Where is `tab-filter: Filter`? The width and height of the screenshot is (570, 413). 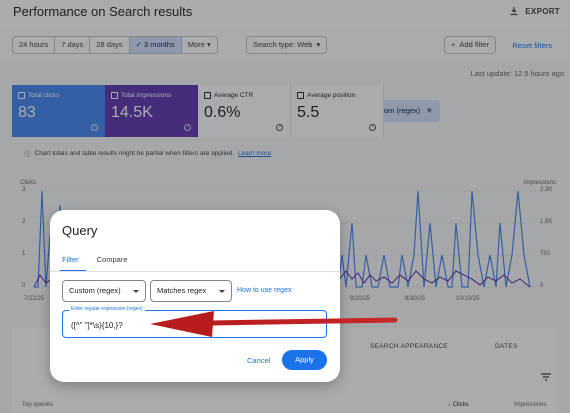 tab-filter: Filter is located at coordinates (70, 259).